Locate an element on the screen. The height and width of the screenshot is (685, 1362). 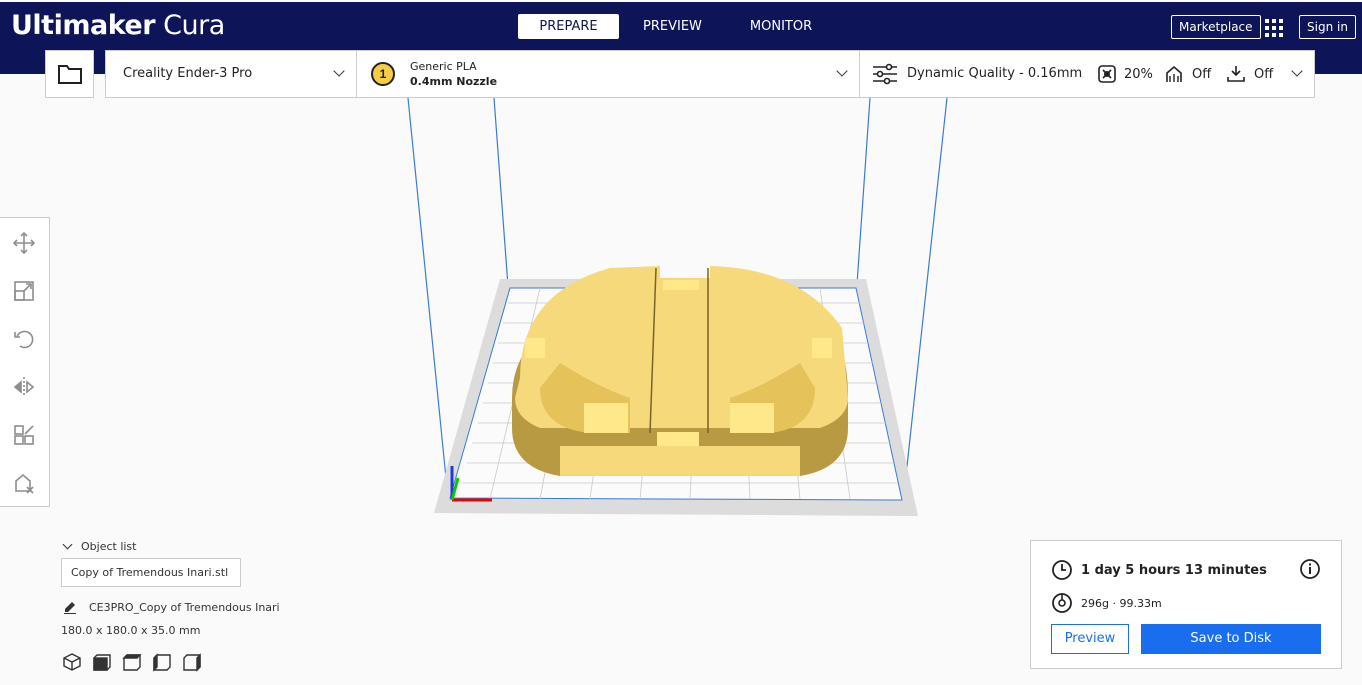
folder-icon is located at coordinates (69, 74).